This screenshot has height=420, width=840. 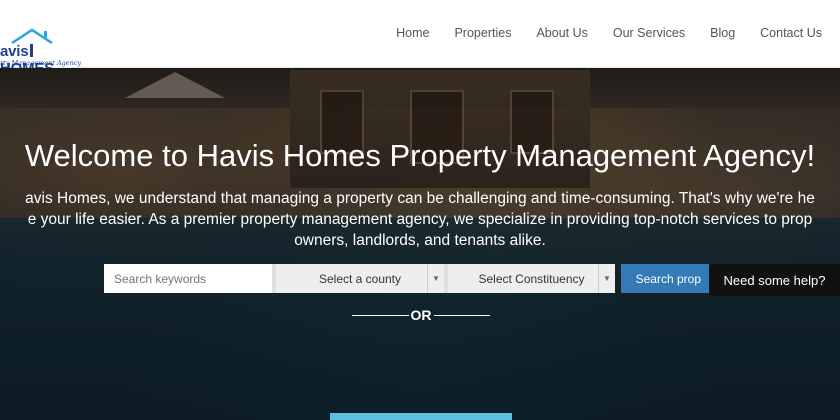 What do you see at coordinates (774, 280) in the screenshot?
I see `need-help-chat-button: Need some help?` at bounding box center [774, 280].